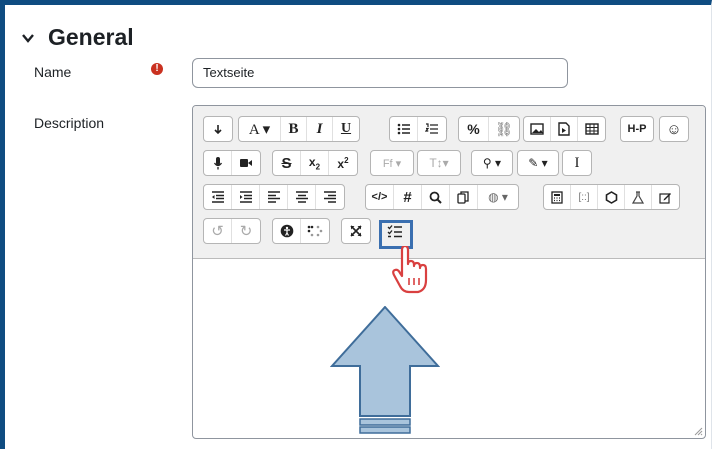 This screenshot has width=712, height=449. What do you see at coordinates (410, 270) in the screenshot?
I see `hand-pointer-icon` at bounding box center [410, 270].